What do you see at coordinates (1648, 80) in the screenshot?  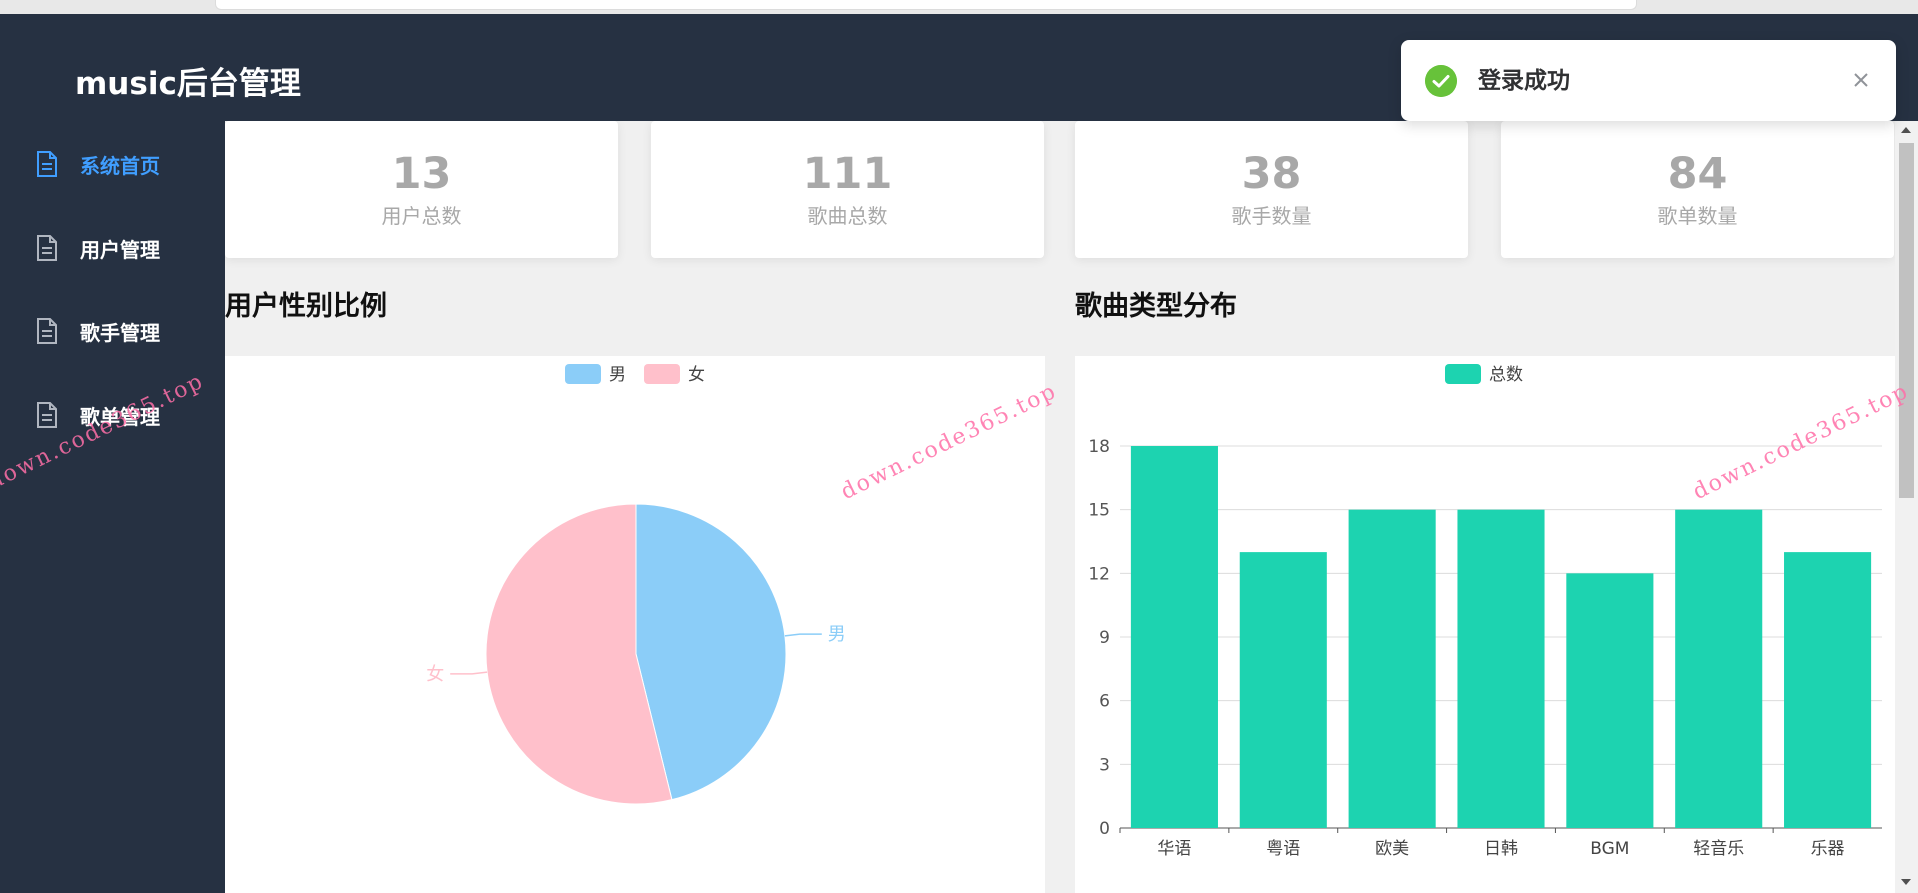 I see `login-success-toast: 登录成功` at bounding box center [1648, 80].